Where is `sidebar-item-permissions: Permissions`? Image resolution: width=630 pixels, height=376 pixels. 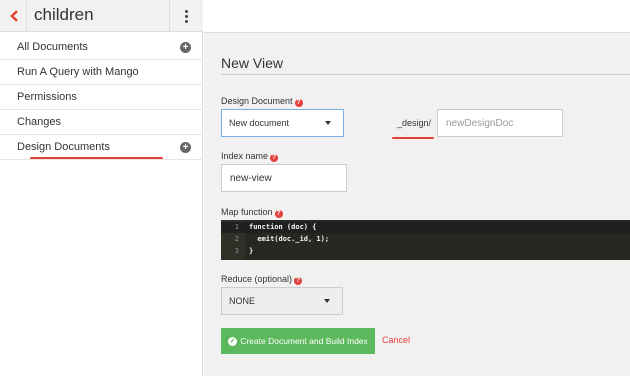
sidebar-item-permissions: Permissions is located at coordinates (101, 97).